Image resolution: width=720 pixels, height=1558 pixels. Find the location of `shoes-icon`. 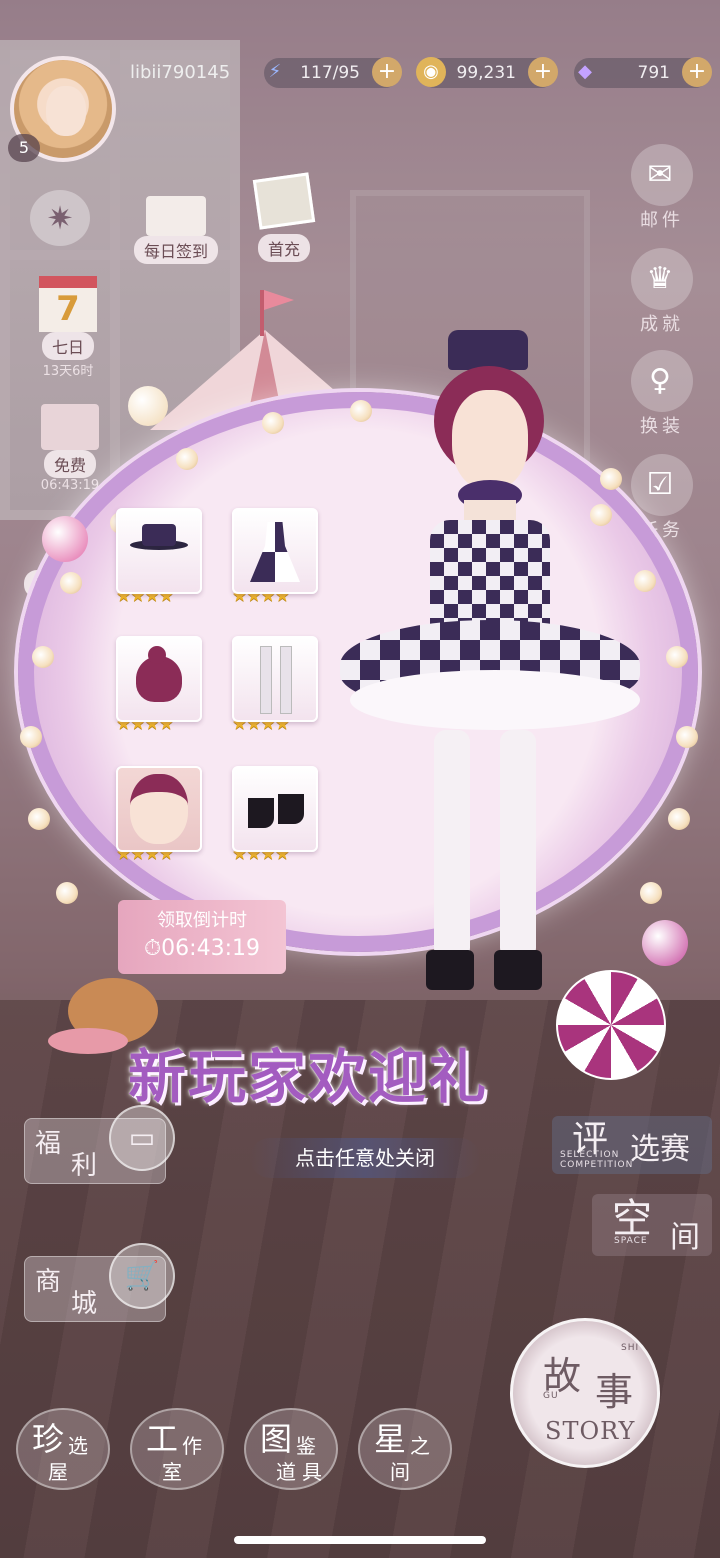

shoes-icon is located at coordinates (261, 813).